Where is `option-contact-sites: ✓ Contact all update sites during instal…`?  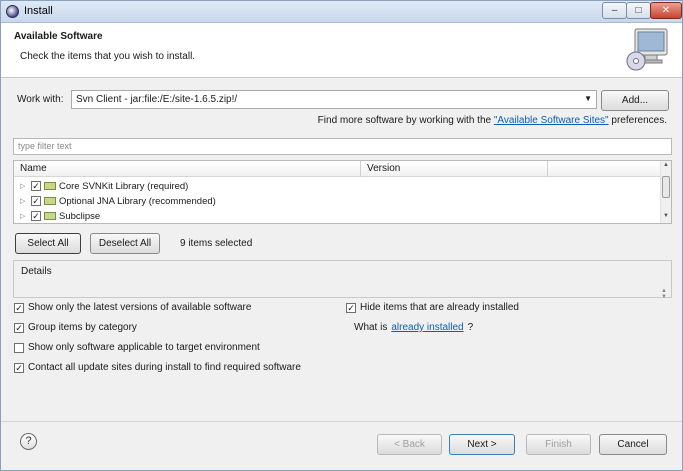 option-contact-sites: ✓ Contact all update sites during instal… is located at coordinates (157, 367).